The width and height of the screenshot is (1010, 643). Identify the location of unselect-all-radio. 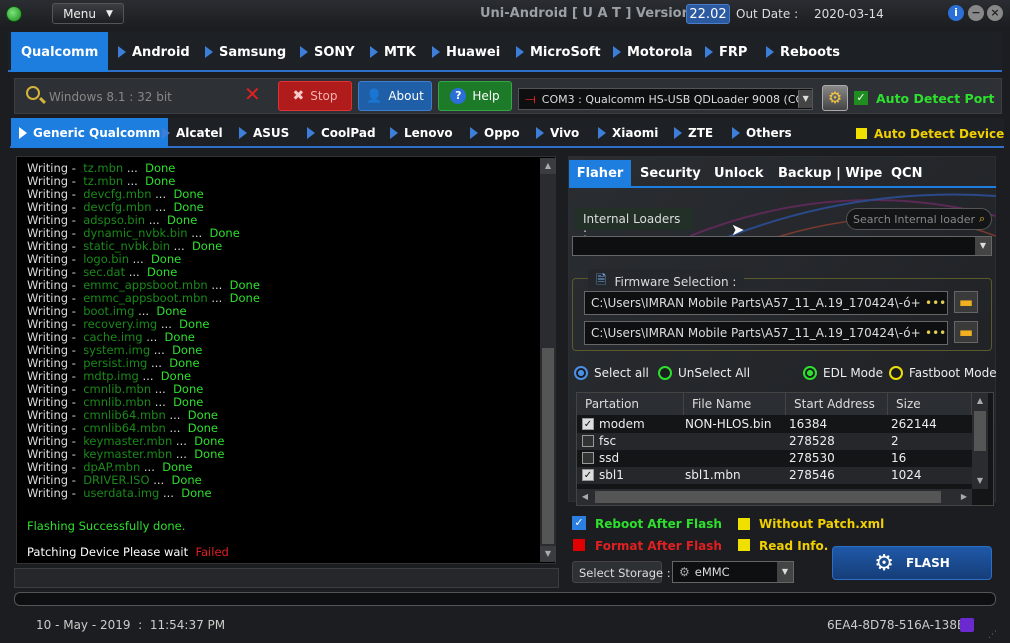
(665, 373).